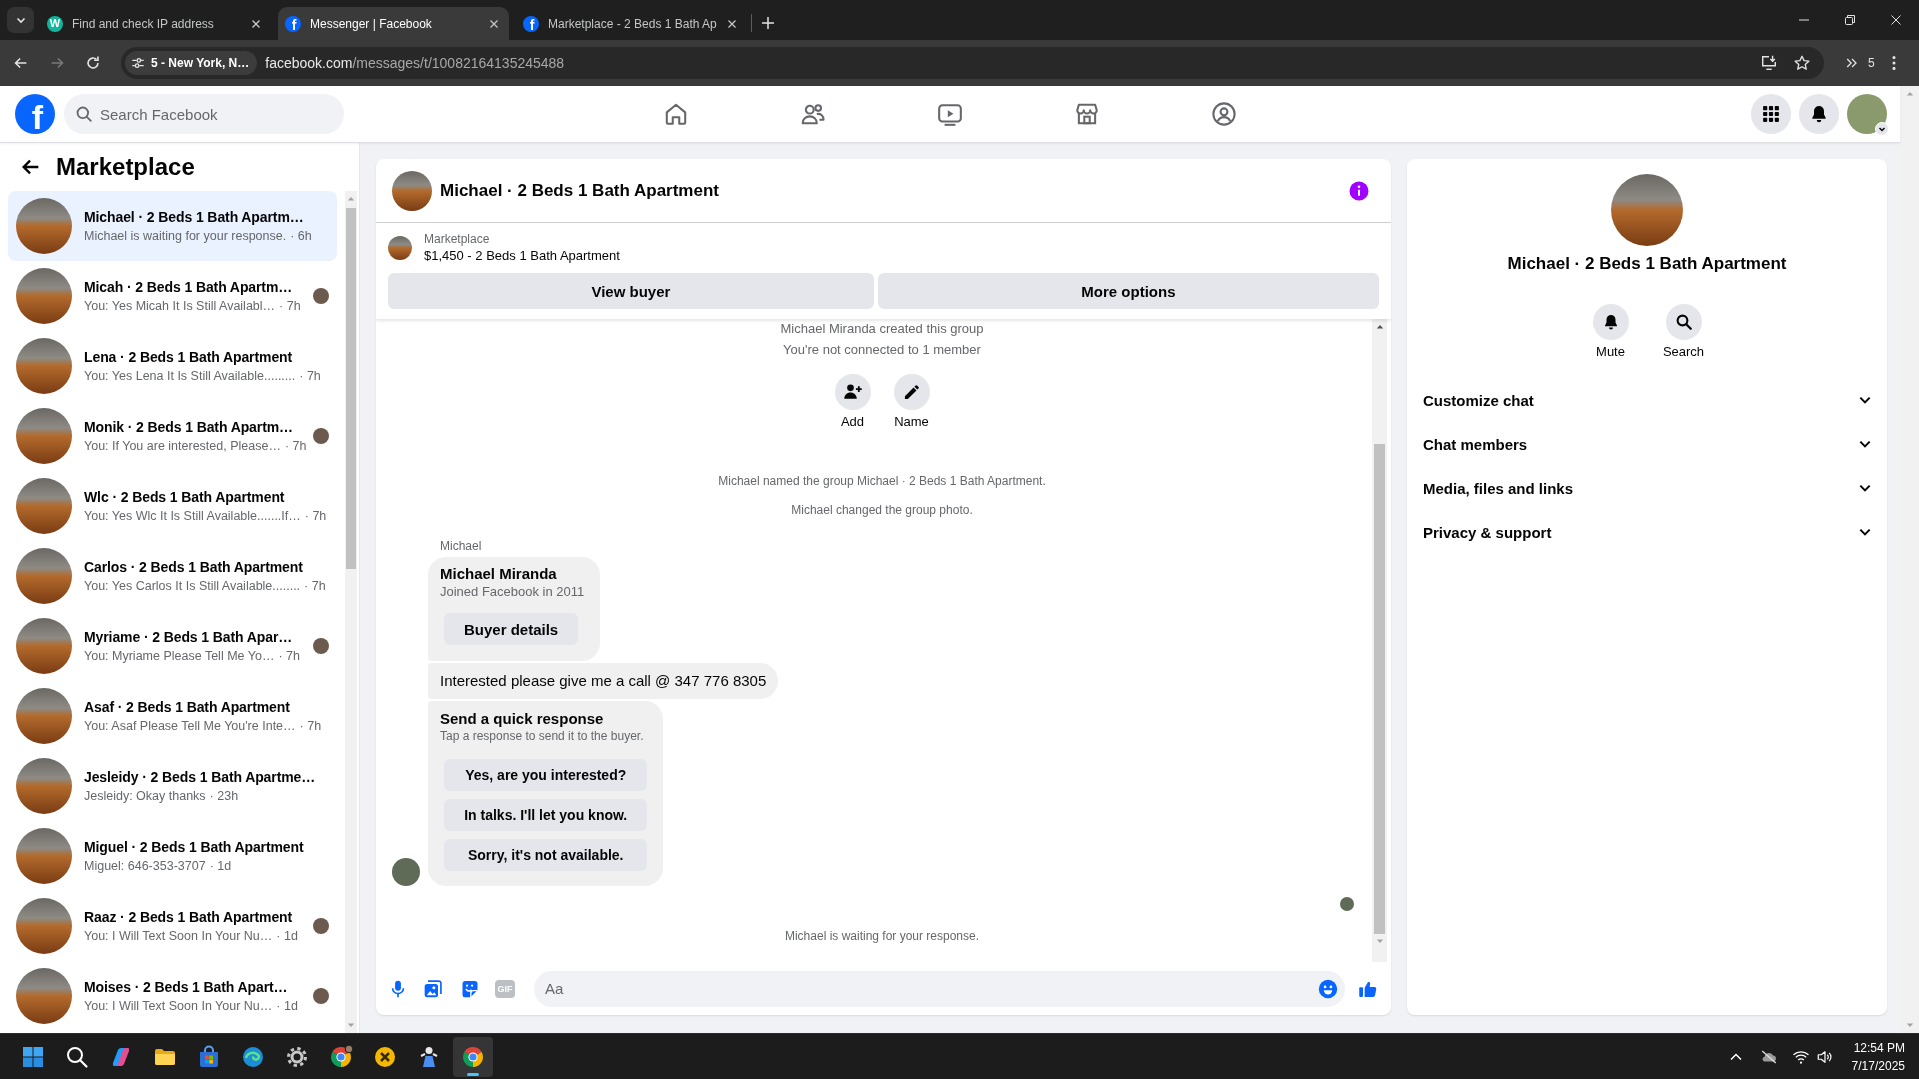 This screenshot has width=1919, height=1079. What do you see at coordinates (939, 988) in the screenshot?
I see `message-input: Aa` at bounding box center [939, 988].